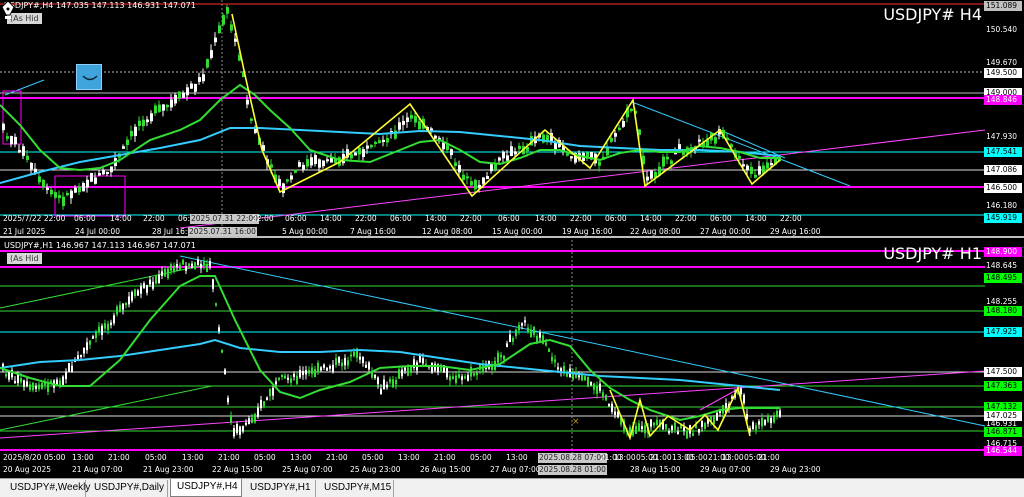 This screenshot has height=497, width=1024. Describe the element at coordinates (97, 469) in the screenshot. I see `time-label: 21 Aug 07:00` at that location.